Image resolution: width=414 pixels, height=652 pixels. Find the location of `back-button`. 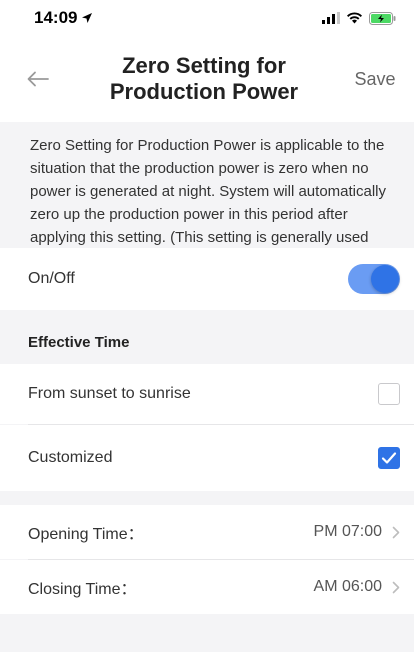

back-button is located at coordinates (38, 79).